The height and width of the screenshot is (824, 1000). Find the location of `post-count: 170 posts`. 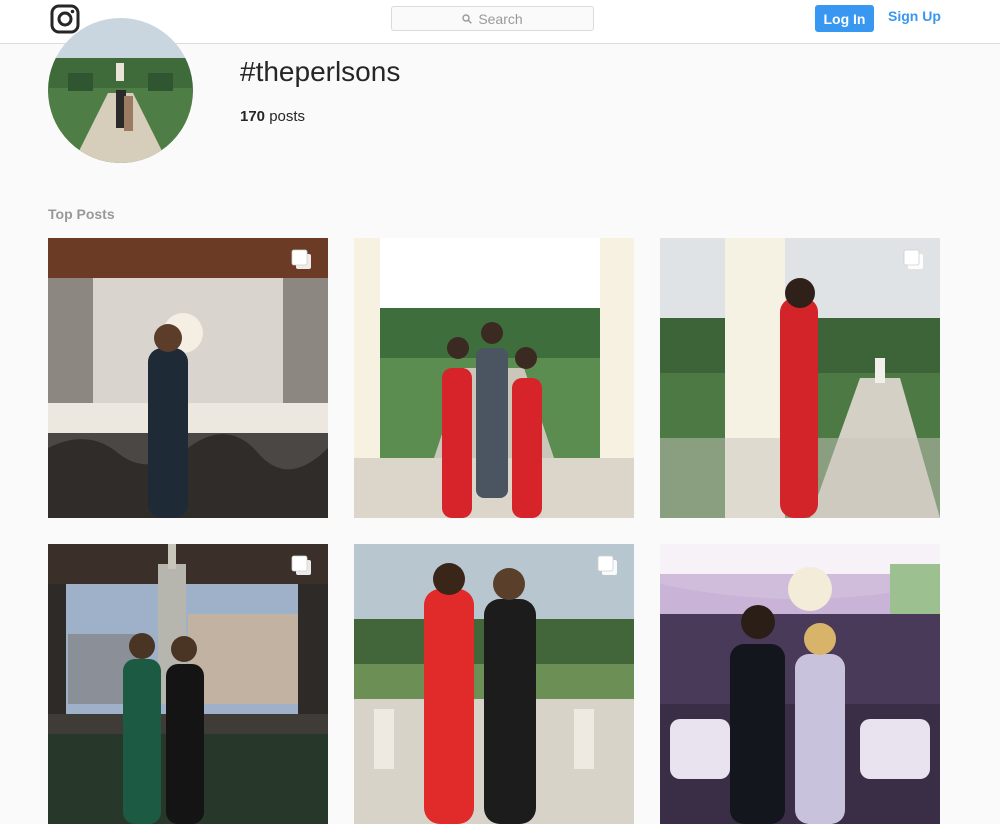

post-count: 170 posts is located at coordinates (272, 116).